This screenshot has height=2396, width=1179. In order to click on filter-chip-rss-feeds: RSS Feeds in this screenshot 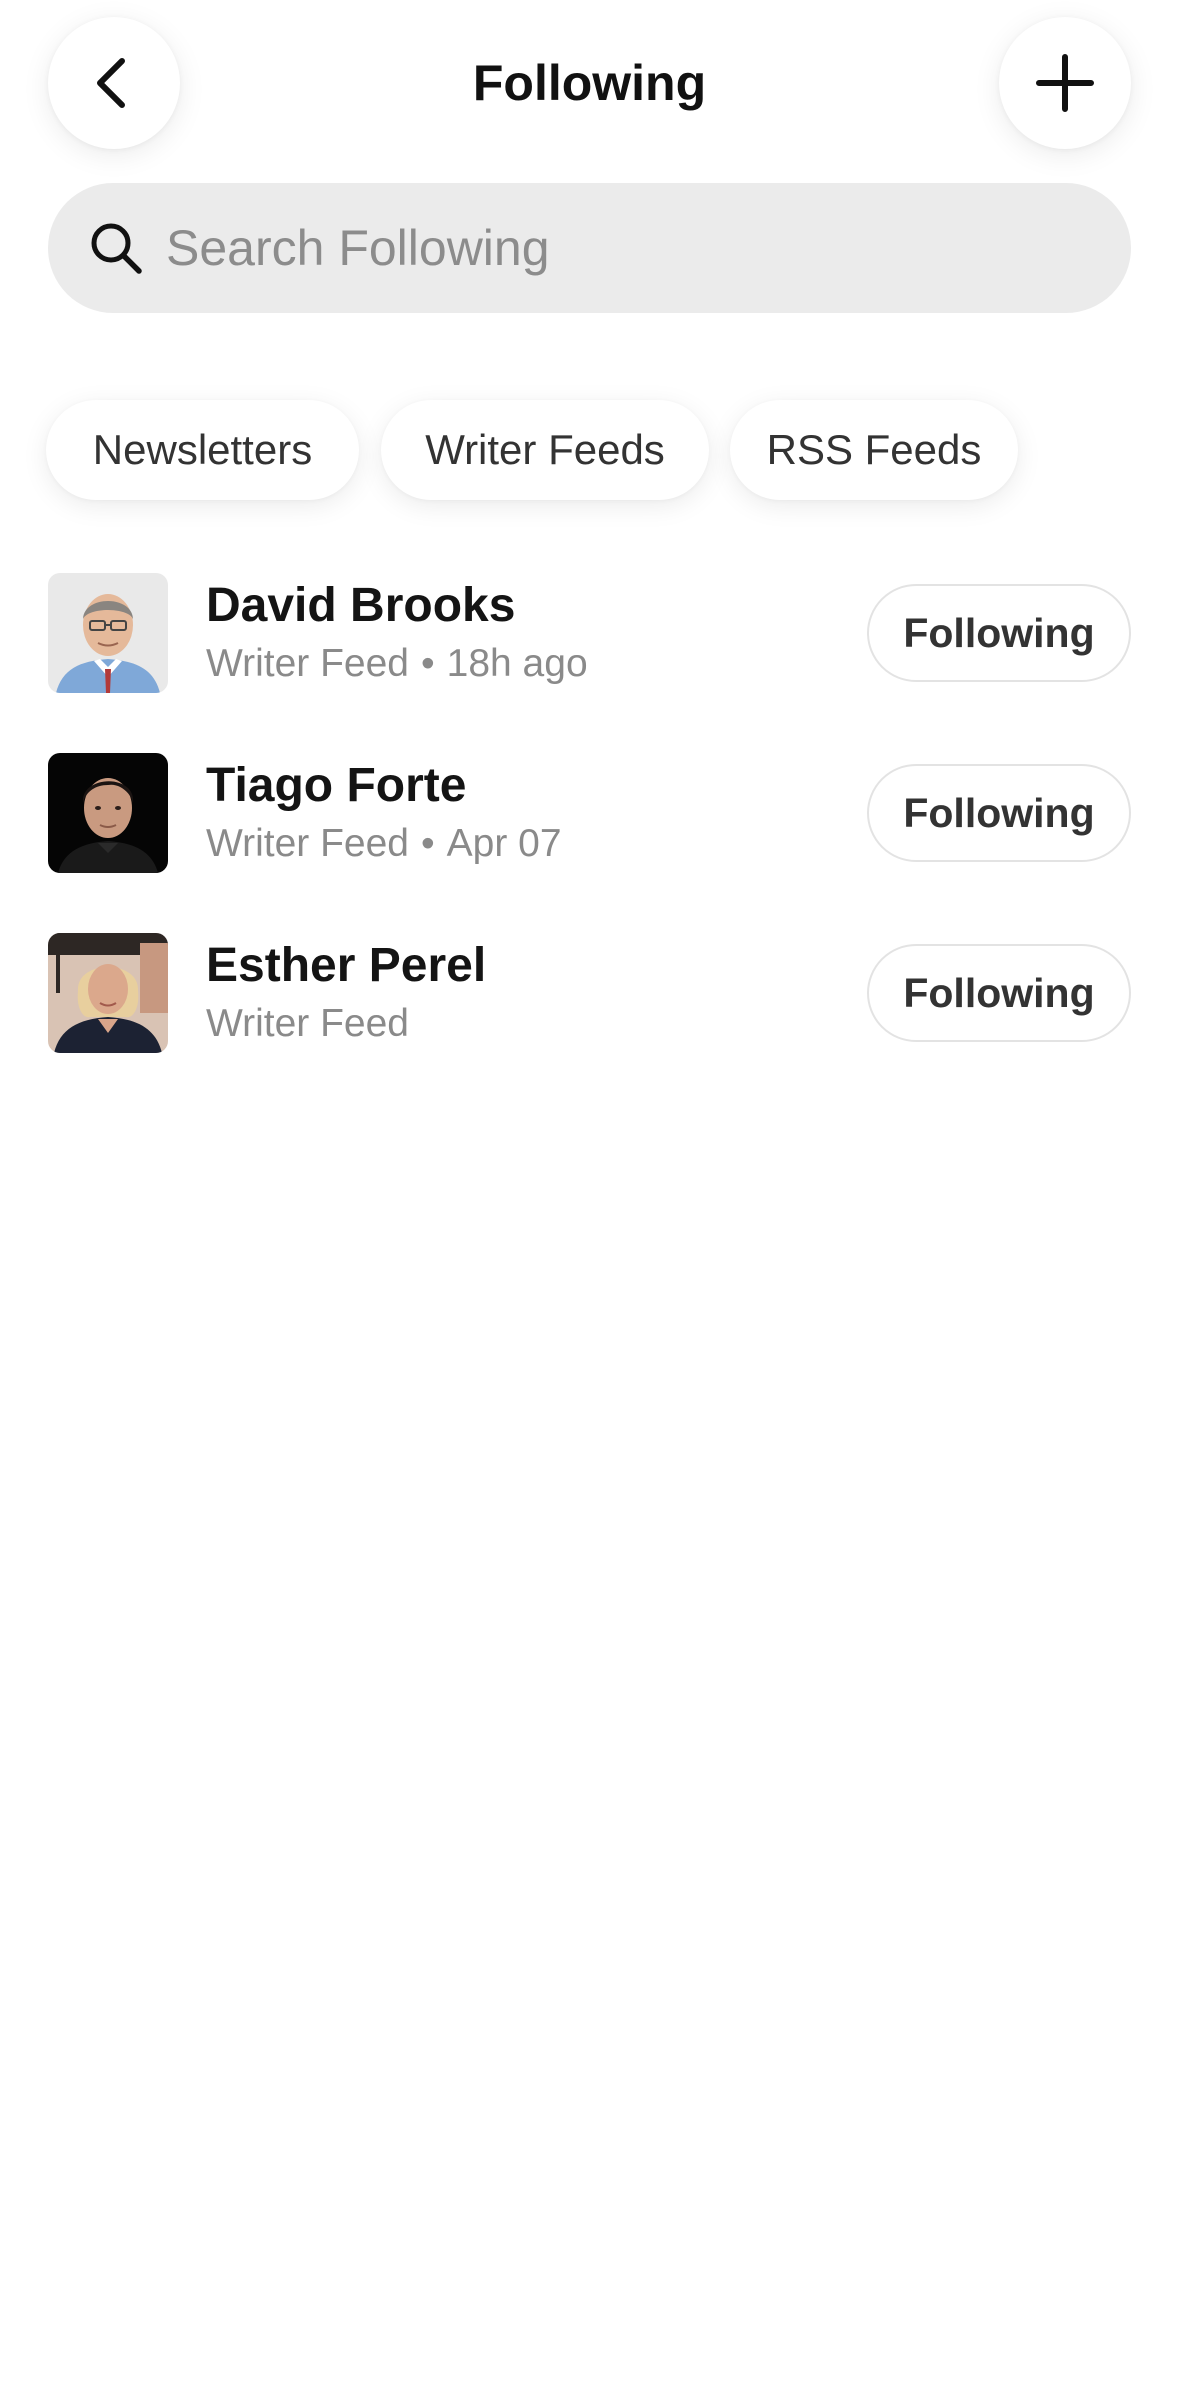, I will do `click(874, 450)`.